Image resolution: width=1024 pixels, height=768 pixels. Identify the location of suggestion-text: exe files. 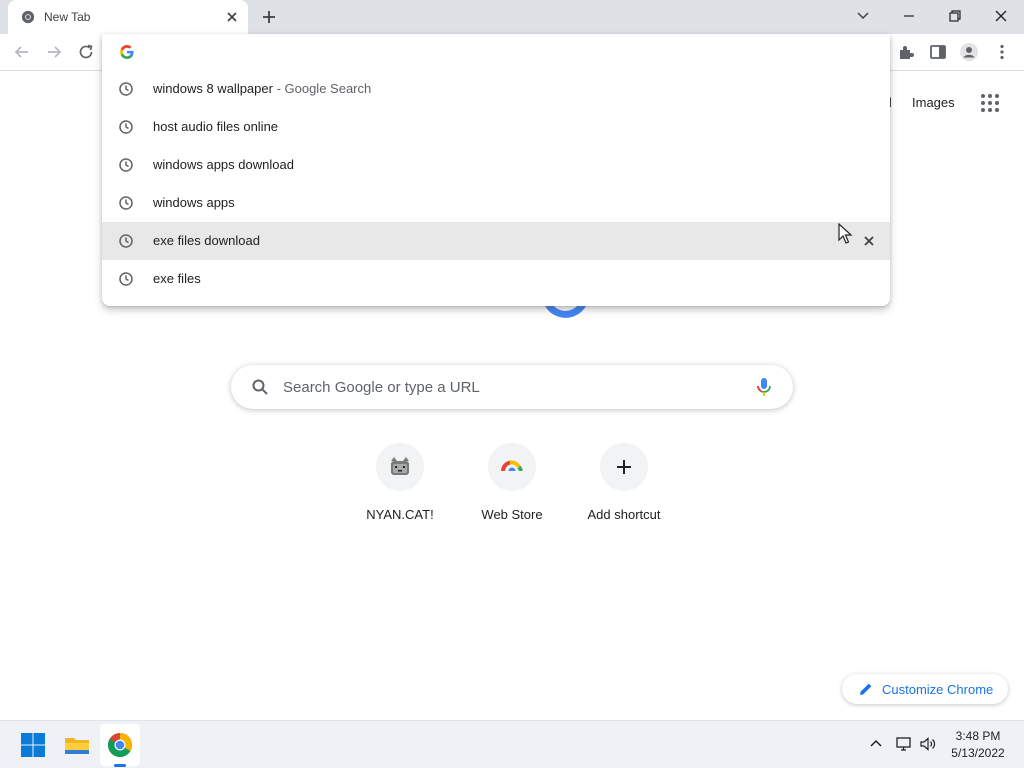
(177, 278).